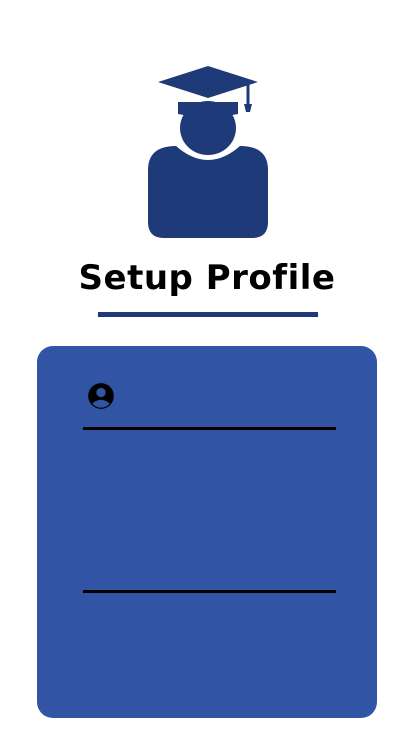 Image resolution: width=414 pixels, height=736 pixels. I want to click on second-field, so click(209, 567).